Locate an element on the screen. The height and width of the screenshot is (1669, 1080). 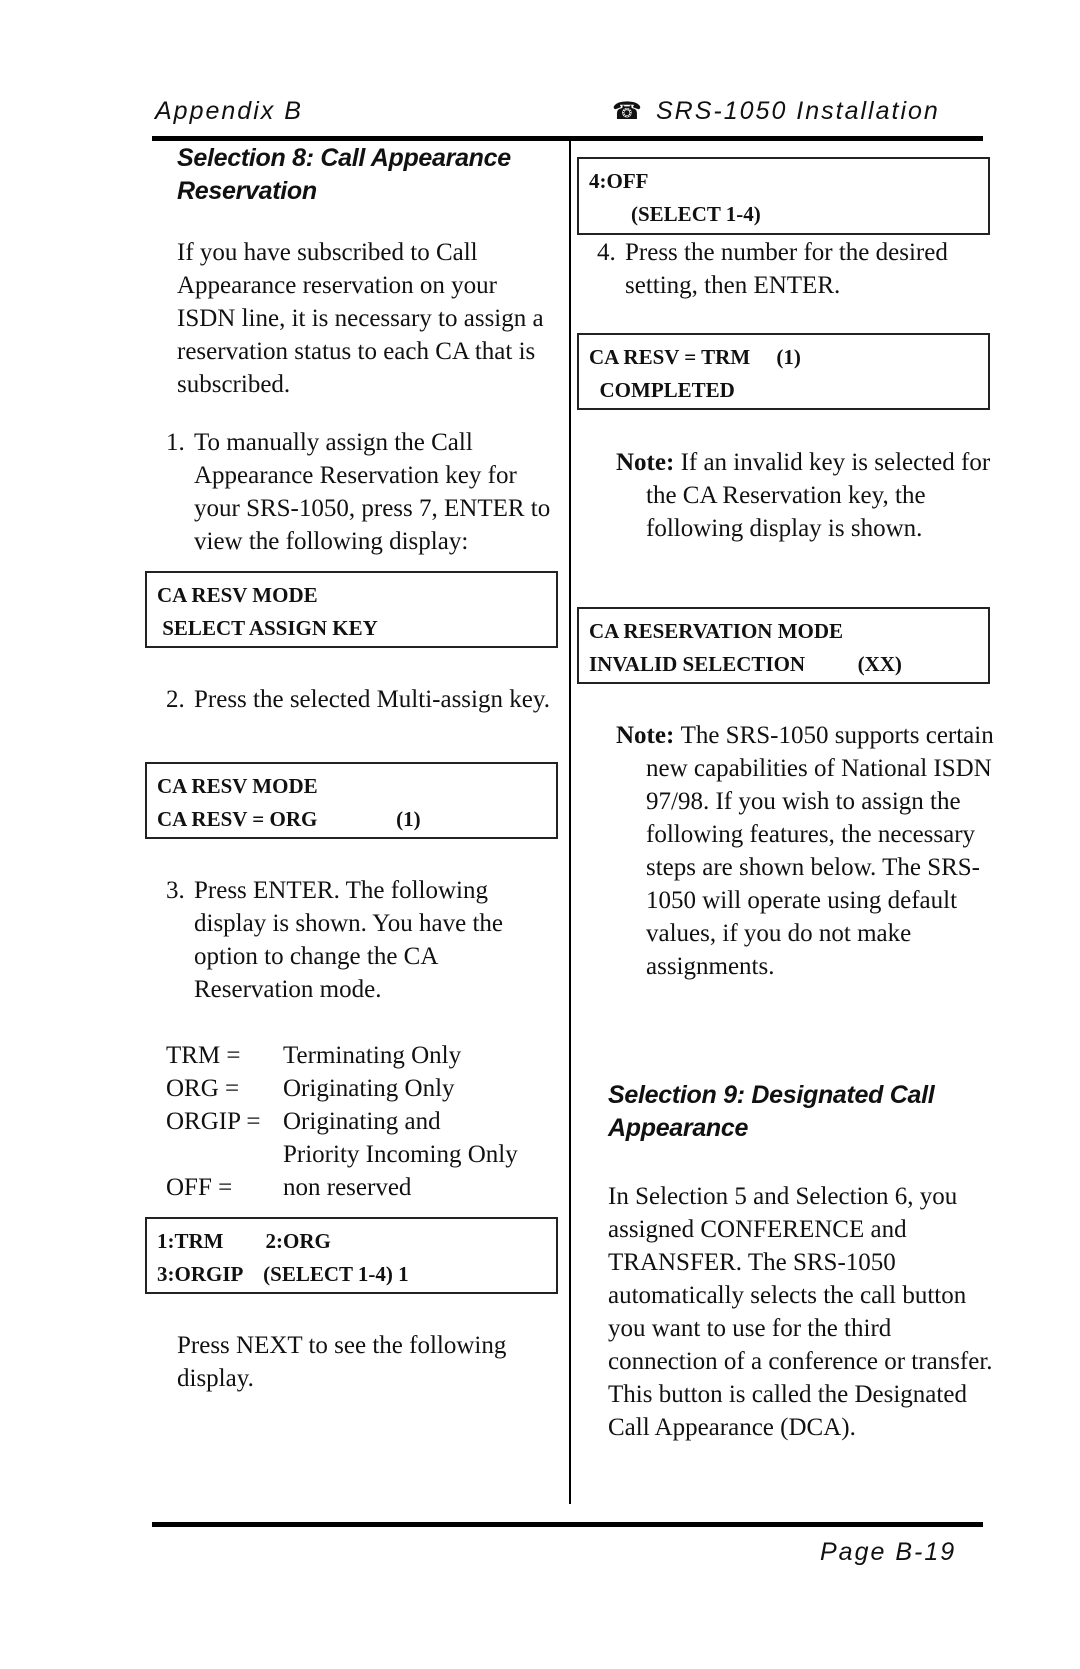
definition-key: TRM = is located at coordinates (203, 1055).